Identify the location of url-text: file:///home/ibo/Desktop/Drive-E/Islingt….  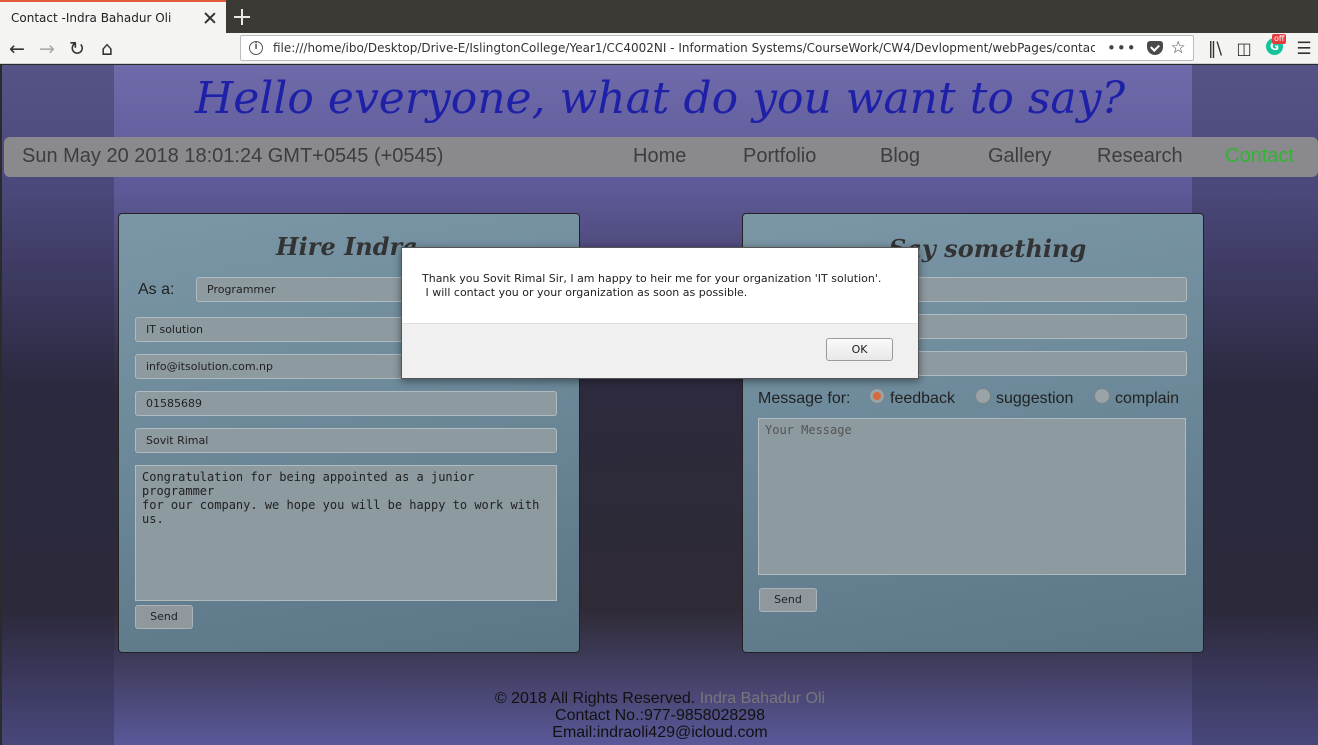
(684, 48).